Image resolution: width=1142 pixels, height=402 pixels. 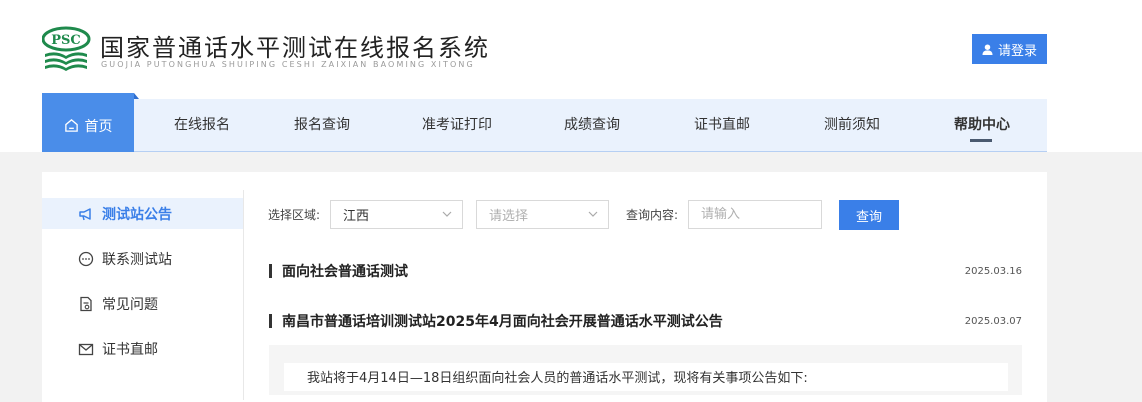 What do you see at coordinates (130, 304) in the screenshot?
I see `sidebar-item-label: 常见问题` at bounding box center [130, 304].